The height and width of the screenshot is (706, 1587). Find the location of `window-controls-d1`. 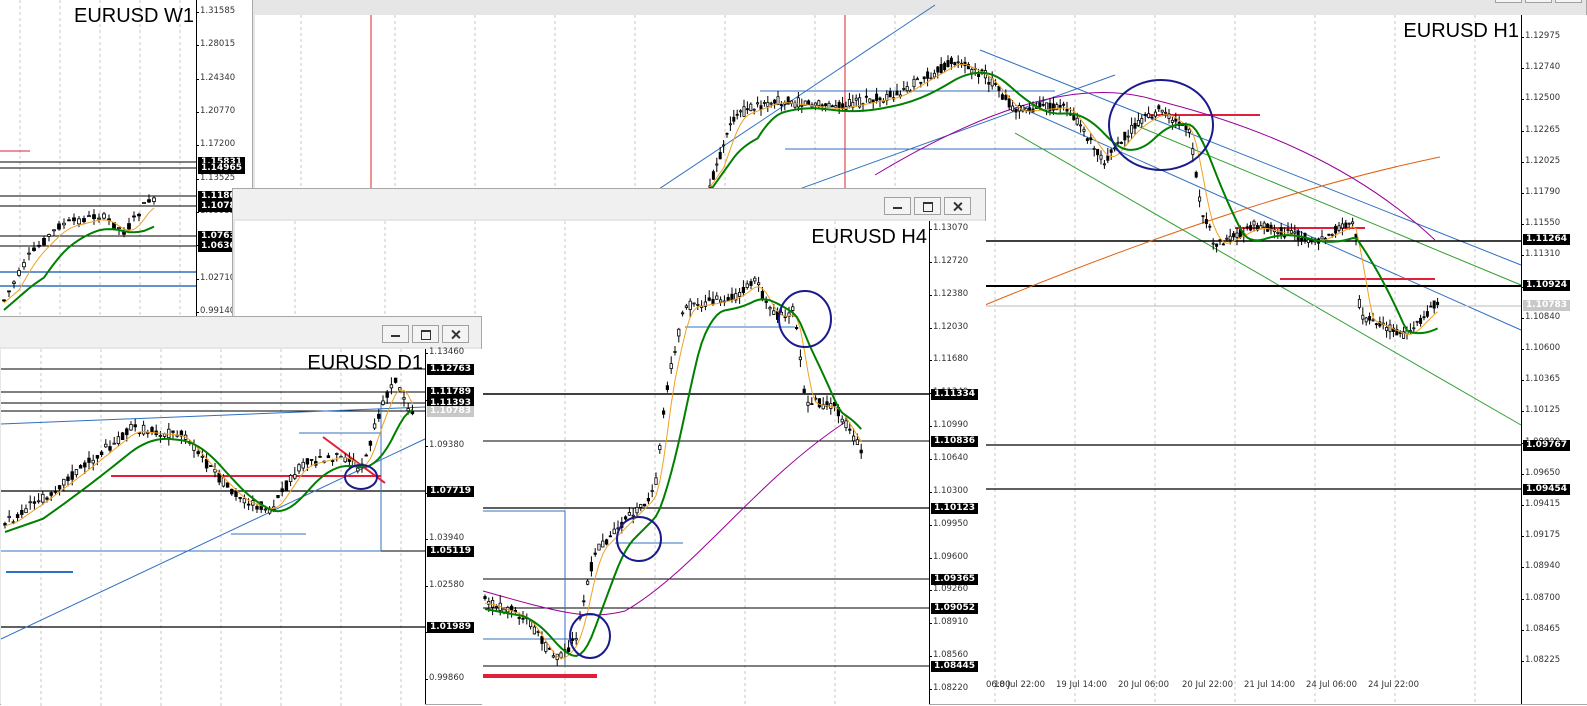

window-controls-d1 is located at coordinates (425, 334).